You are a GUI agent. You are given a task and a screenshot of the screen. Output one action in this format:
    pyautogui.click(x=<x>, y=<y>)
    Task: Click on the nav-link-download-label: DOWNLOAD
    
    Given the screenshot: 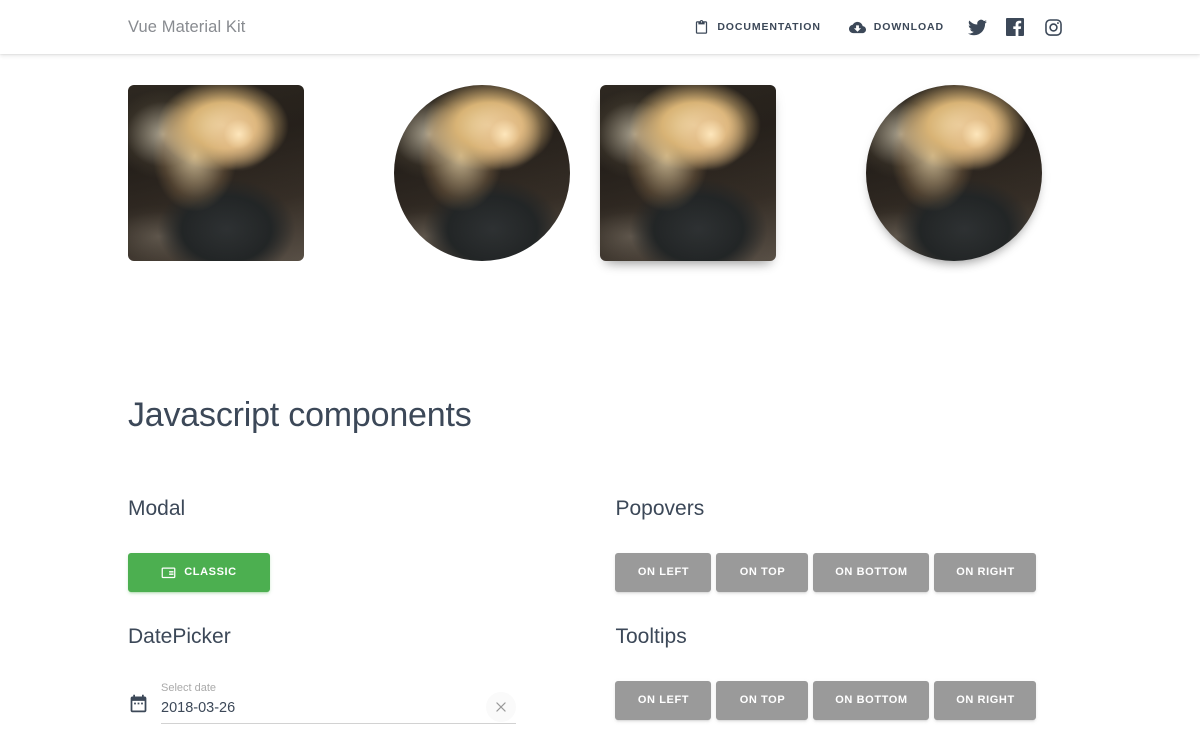 What is the action you would take?
    pyautogui.click(x=908, y=27)
    